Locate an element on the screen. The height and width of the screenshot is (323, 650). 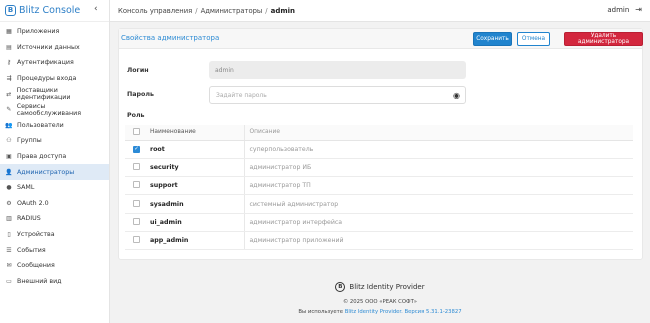
footer-product: Blitz Identity Provider is located at coordinates (387, 287).